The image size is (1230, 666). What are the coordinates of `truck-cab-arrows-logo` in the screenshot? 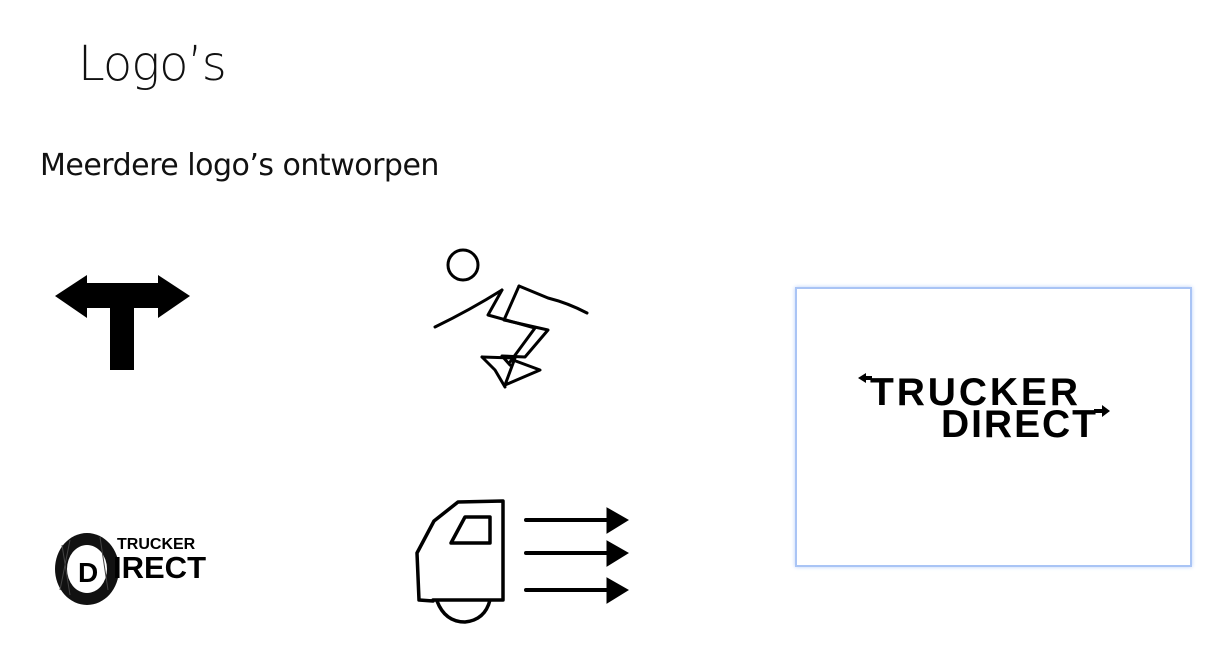 It's located at (522, 561).